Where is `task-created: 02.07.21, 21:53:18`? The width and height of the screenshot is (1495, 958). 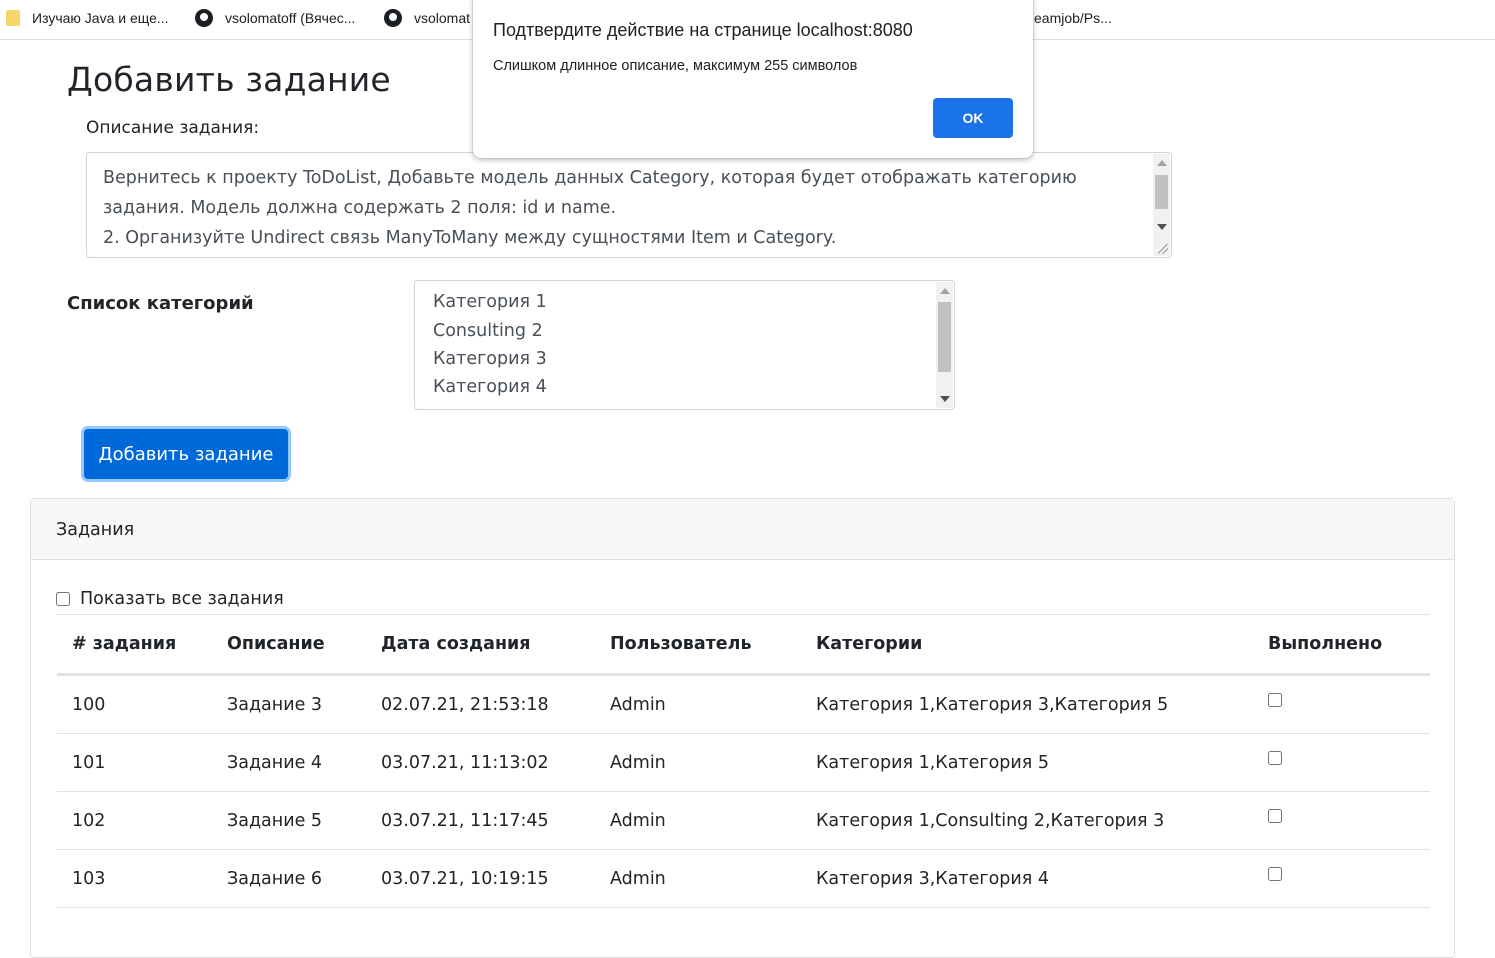 task-created: 02.07.21, 21:53:18 is located at coordinates (480, 704).